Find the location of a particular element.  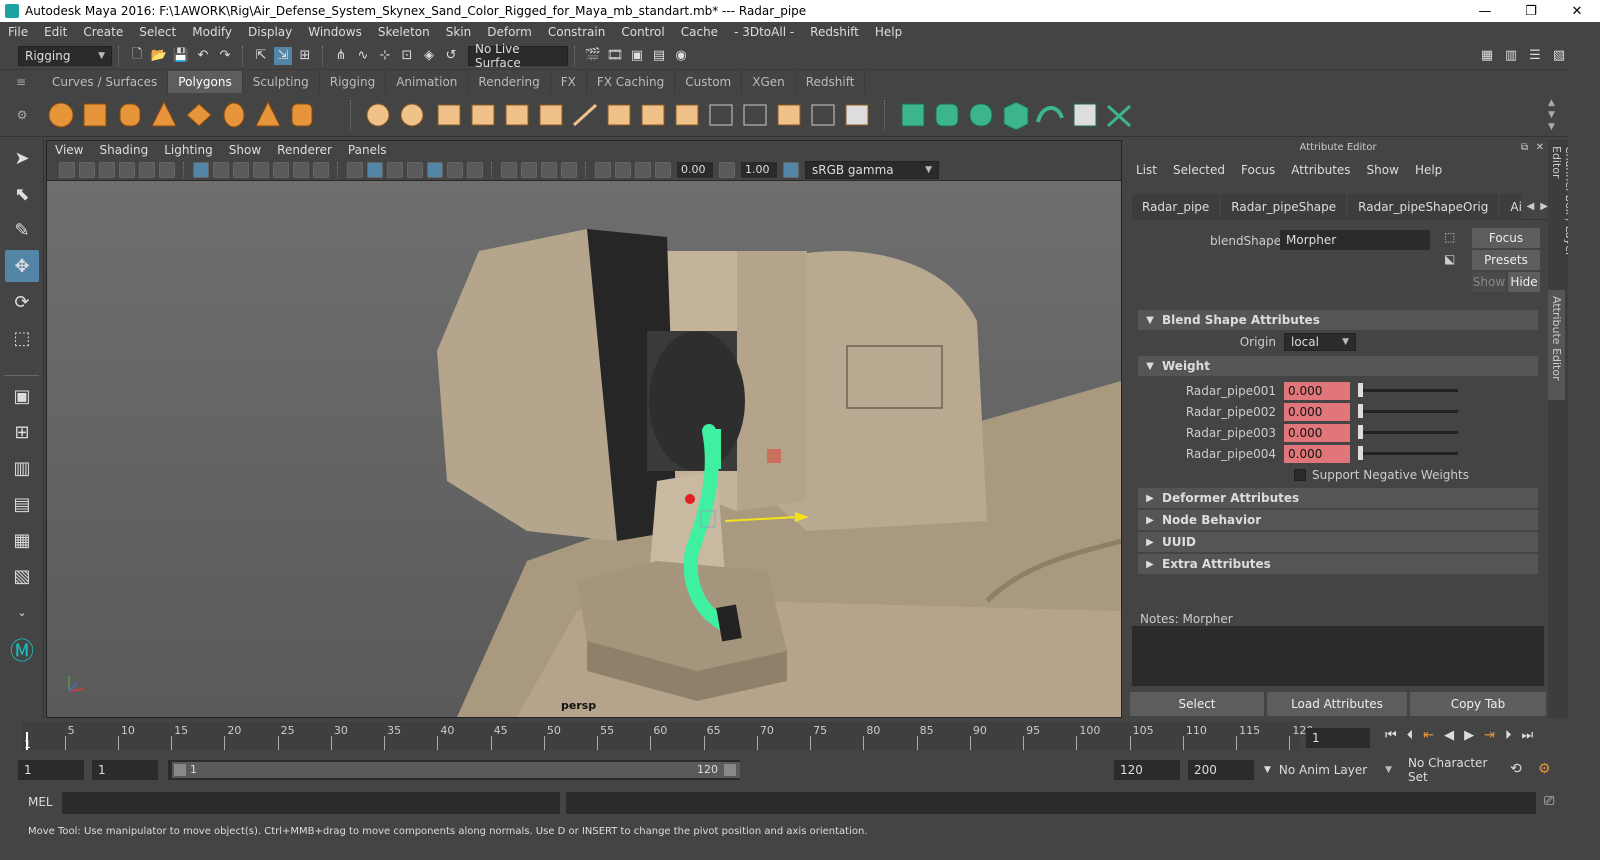

bookmark-icon is located at coordinates (107, 169).